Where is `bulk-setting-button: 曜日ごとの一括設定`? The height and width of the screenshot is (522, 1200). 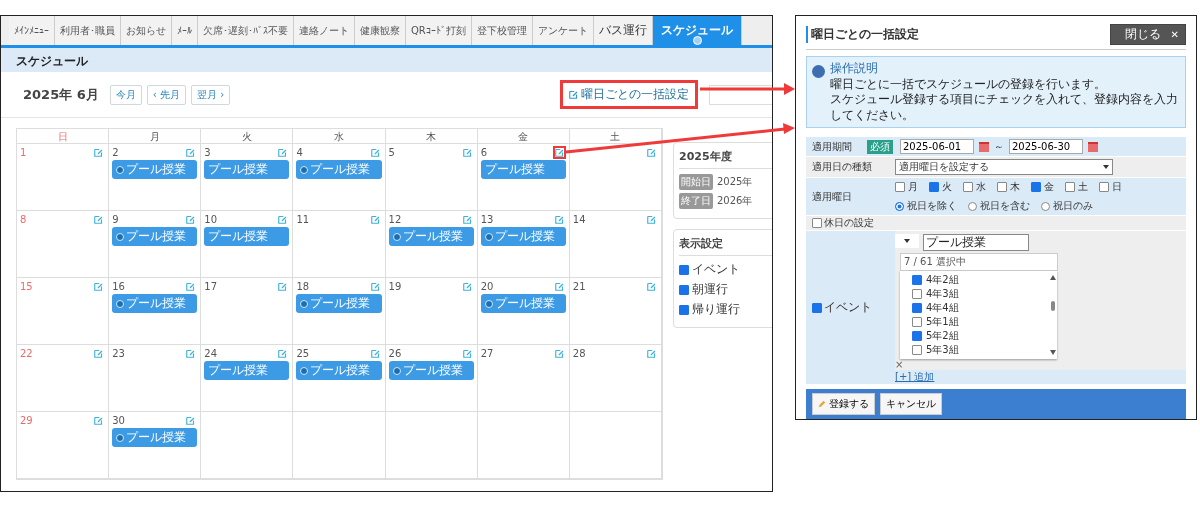
bulk-setting-button: 曜日ごとの一括設定 is located at coordinates (629, 94).